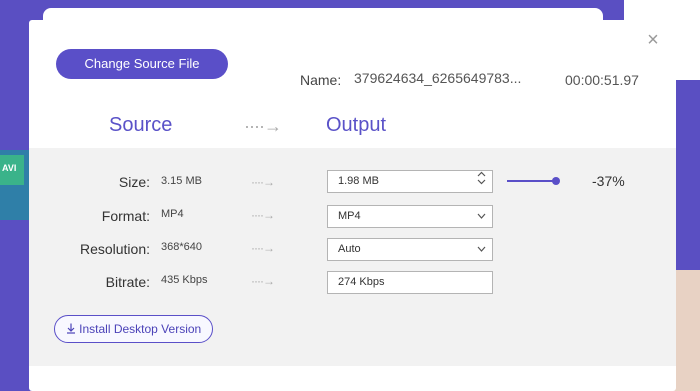  What do you see at coordinates (349, 249) in the screenshot?
I see `resolution-output-value: Auto` at bounding box center [349, 249].